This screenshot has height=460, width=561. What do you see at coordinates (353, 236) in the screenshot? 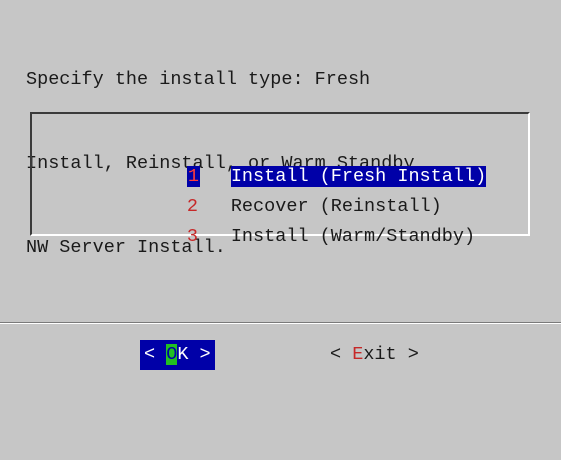
I see `menu-item-label: Install (Warm/Standby)` at bounding box center [353, 236].